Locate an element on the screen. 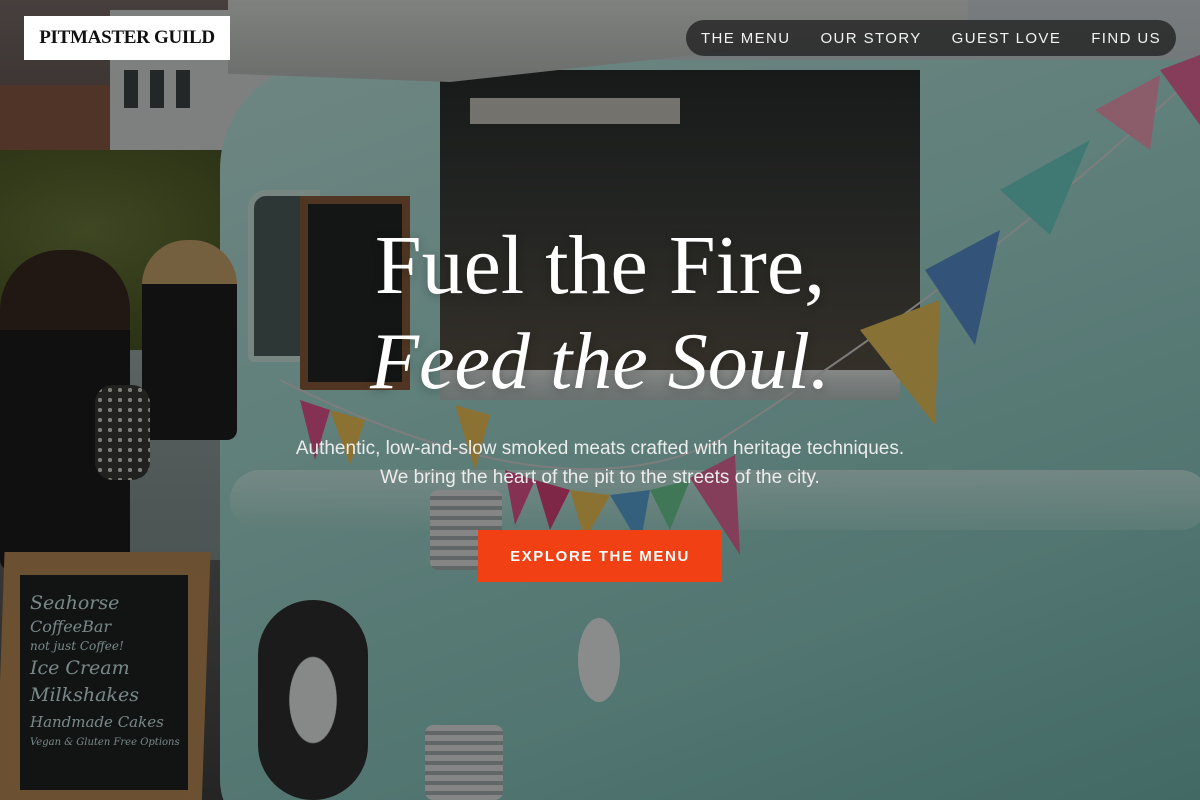 The image size is (1200, 800). nav-link-find-us: FIND US is located at coordinates (1126, 38).